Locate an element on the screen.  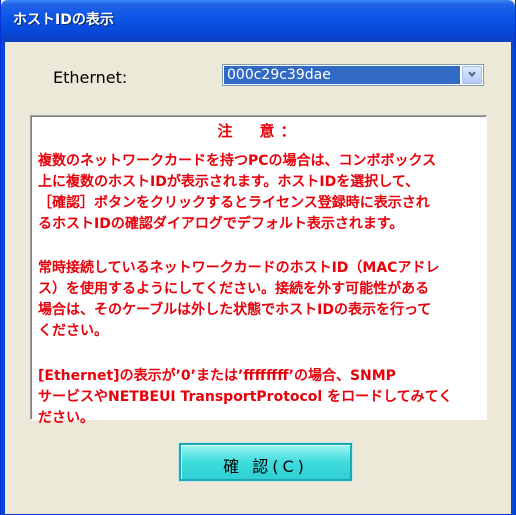
chevron-down-icon is located at coordinates (472, 74).